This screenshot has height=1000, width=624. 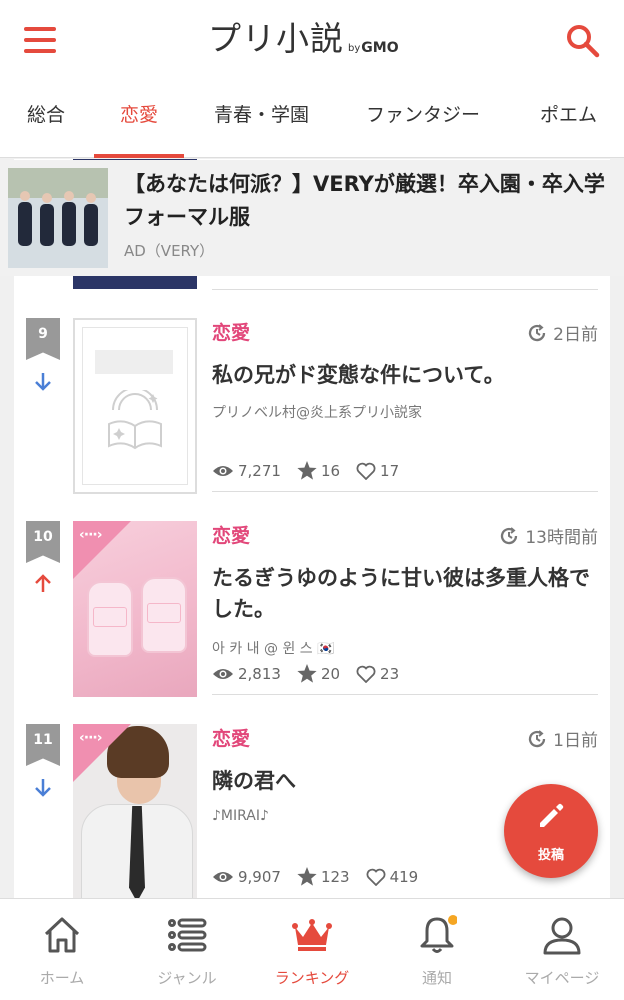 I want to click on likes-stat: 23, so click(x=377, y=674).